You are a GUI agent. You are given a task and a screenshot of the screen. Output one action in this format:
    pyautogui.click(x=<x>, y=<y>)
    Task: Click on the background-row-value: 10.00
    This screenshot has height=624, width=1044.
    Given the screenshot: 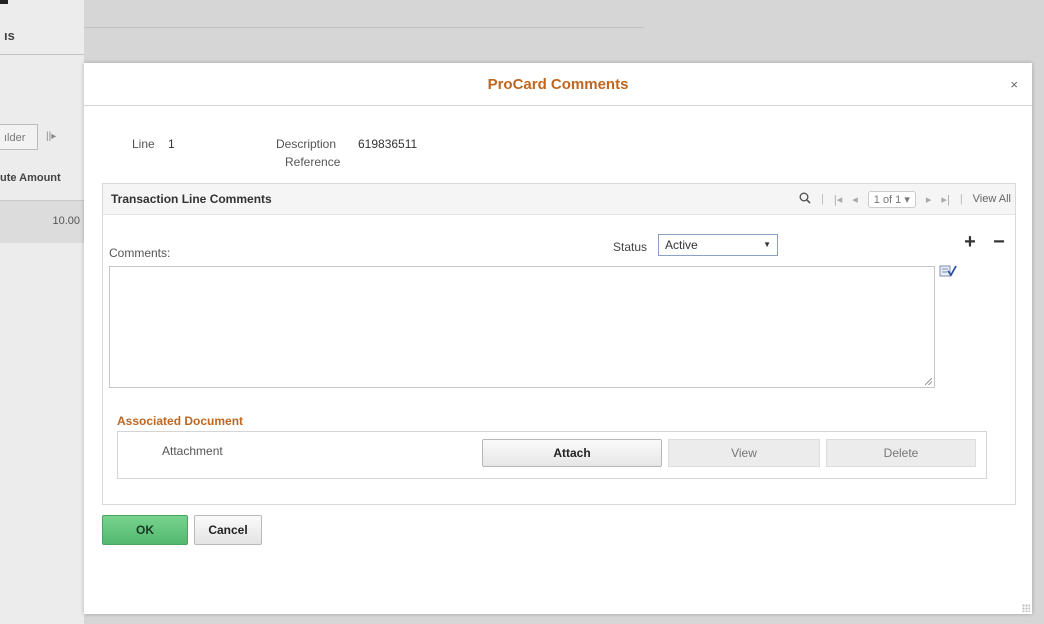 What is the action you would take?
    pyautogui.click(x=66, y=221)
    